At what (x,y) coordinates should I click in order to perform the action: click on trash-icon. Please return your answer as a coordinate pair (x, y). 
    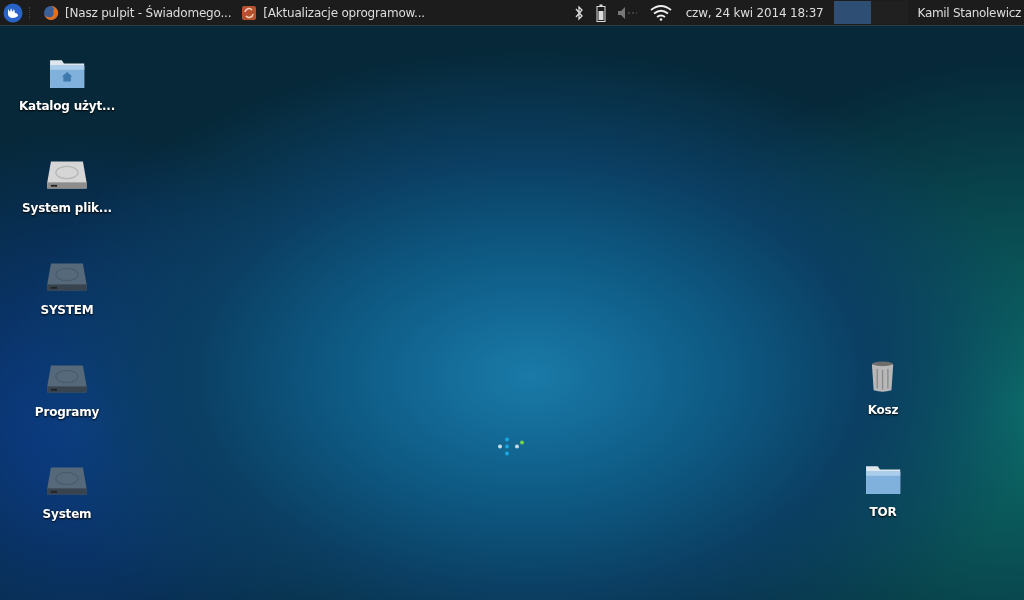
    Looking at the image, I should click on (883, 377).